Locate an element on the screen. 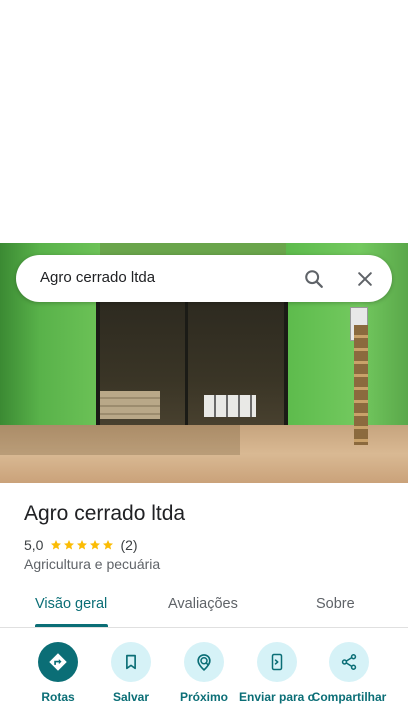 The image size is (408, 726). search-icon is located at coordinates (314, 279).